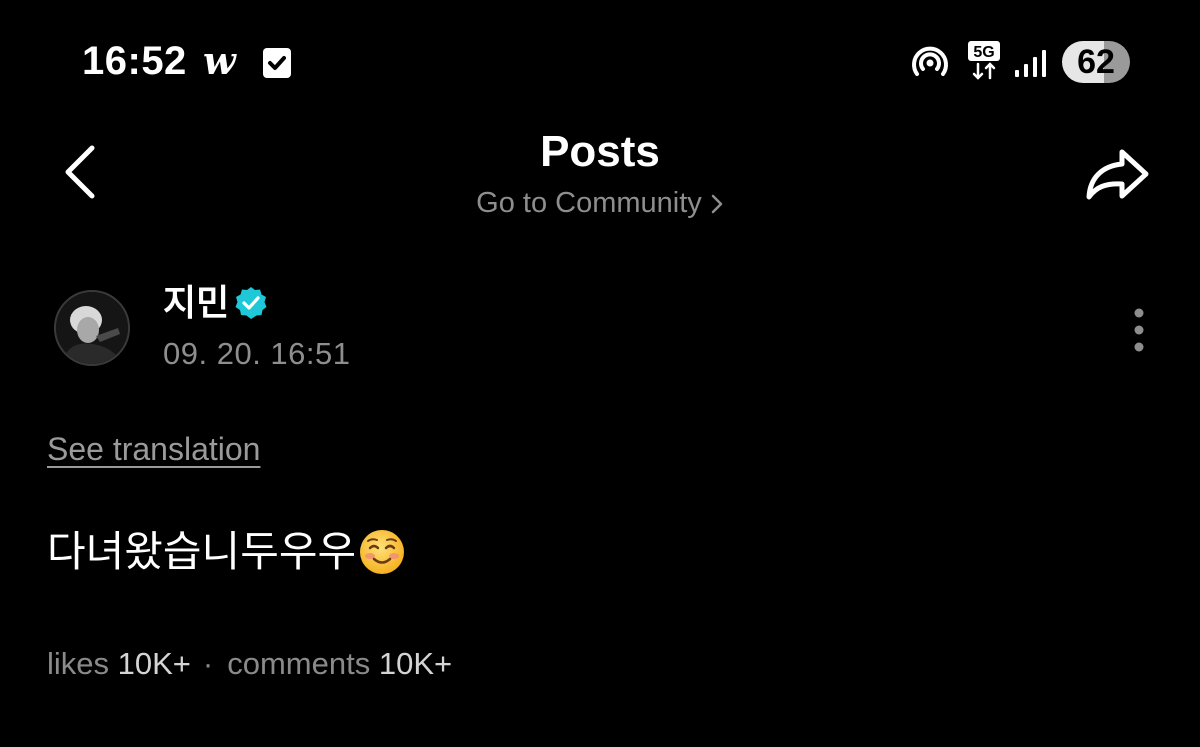 This screenshot has height=747, width=1200. What do you see at coordinates (299, 663) in the screenshot?
I see `comments-label: comments` at bounding box center [299, 663].